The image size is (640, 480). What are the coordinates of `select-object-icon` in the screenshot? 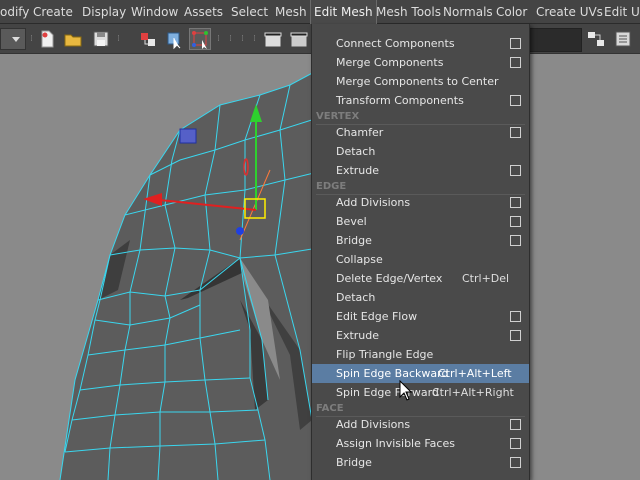 It's located at (174, 39).